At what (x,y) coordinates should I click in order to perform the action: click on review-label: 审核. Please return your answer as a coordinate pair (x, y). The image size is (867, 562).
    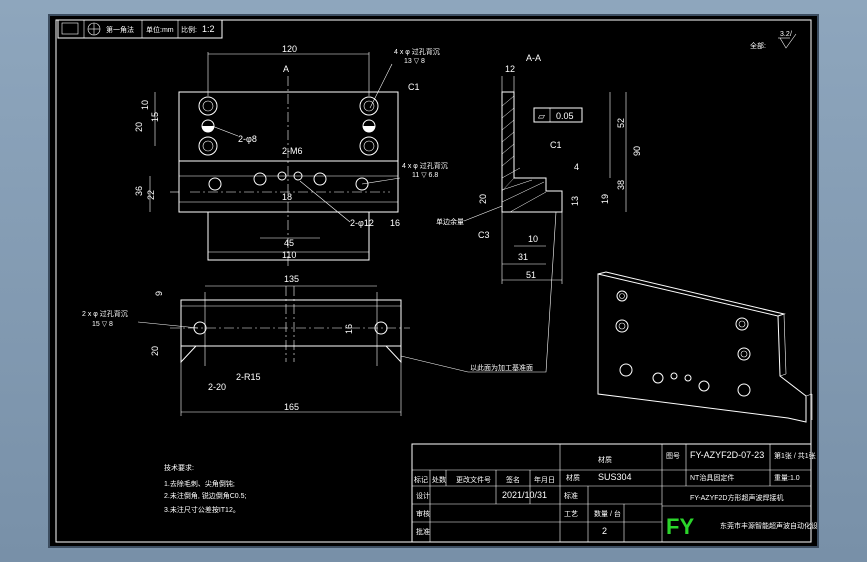
    Looking at the image, I should click on (423, 513).